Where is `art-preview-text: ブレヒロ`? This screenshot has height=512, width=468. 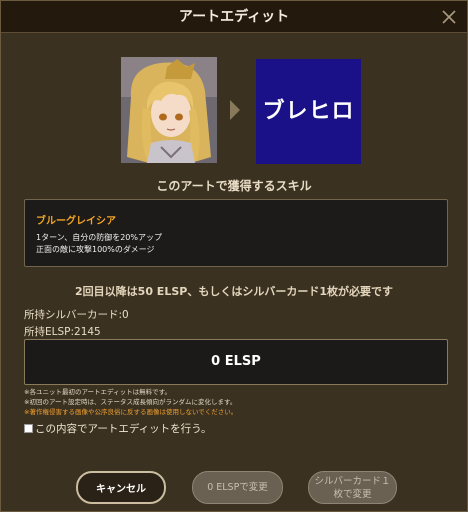 art-preview-text: ブレヒロ is located at coordinates (308, 111).